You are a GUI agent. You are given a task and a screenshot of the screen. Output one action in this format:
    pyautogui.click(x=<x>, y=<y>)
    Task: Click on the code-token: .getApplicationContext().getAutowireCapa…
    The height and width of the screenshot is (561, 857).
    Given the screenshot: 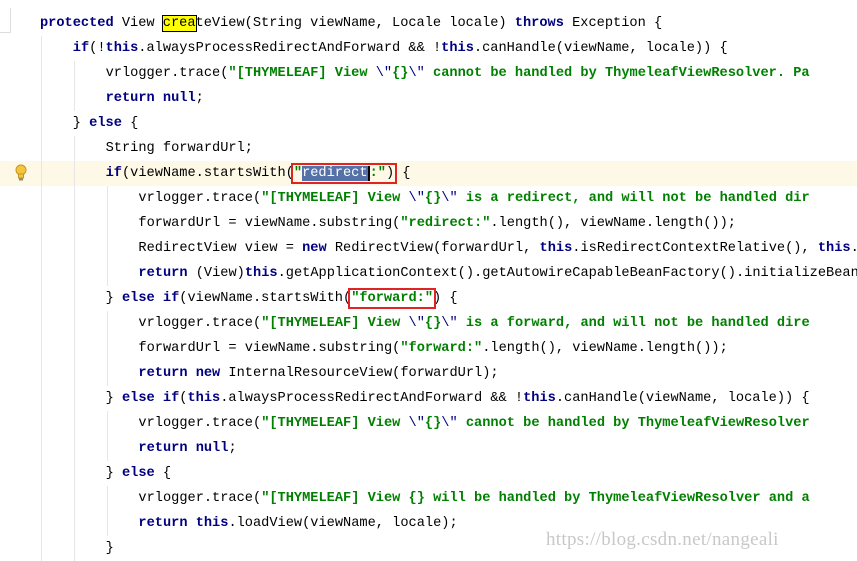 What is the action you would take?
    pyautogui.click(x=567, y=273)
    